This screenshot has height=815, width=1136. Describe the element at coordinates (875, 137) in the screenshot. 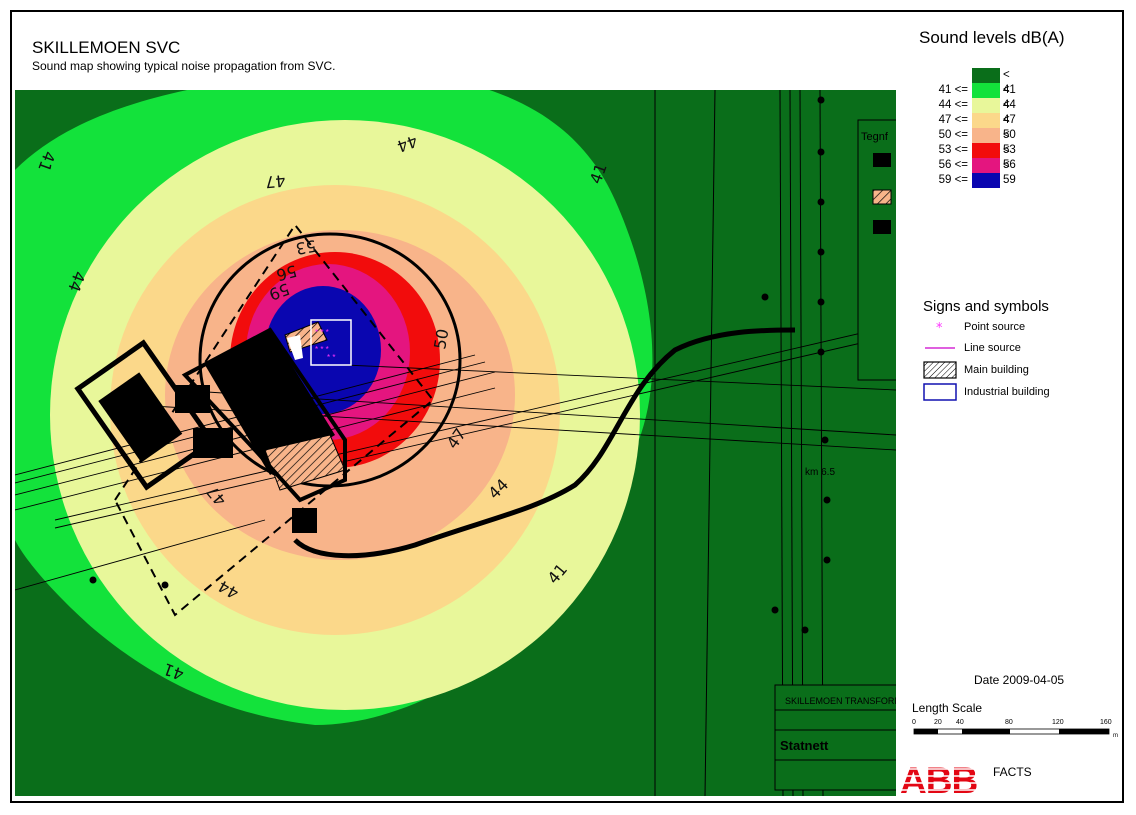

I see `tegnf-text: Tegnf` at that location.